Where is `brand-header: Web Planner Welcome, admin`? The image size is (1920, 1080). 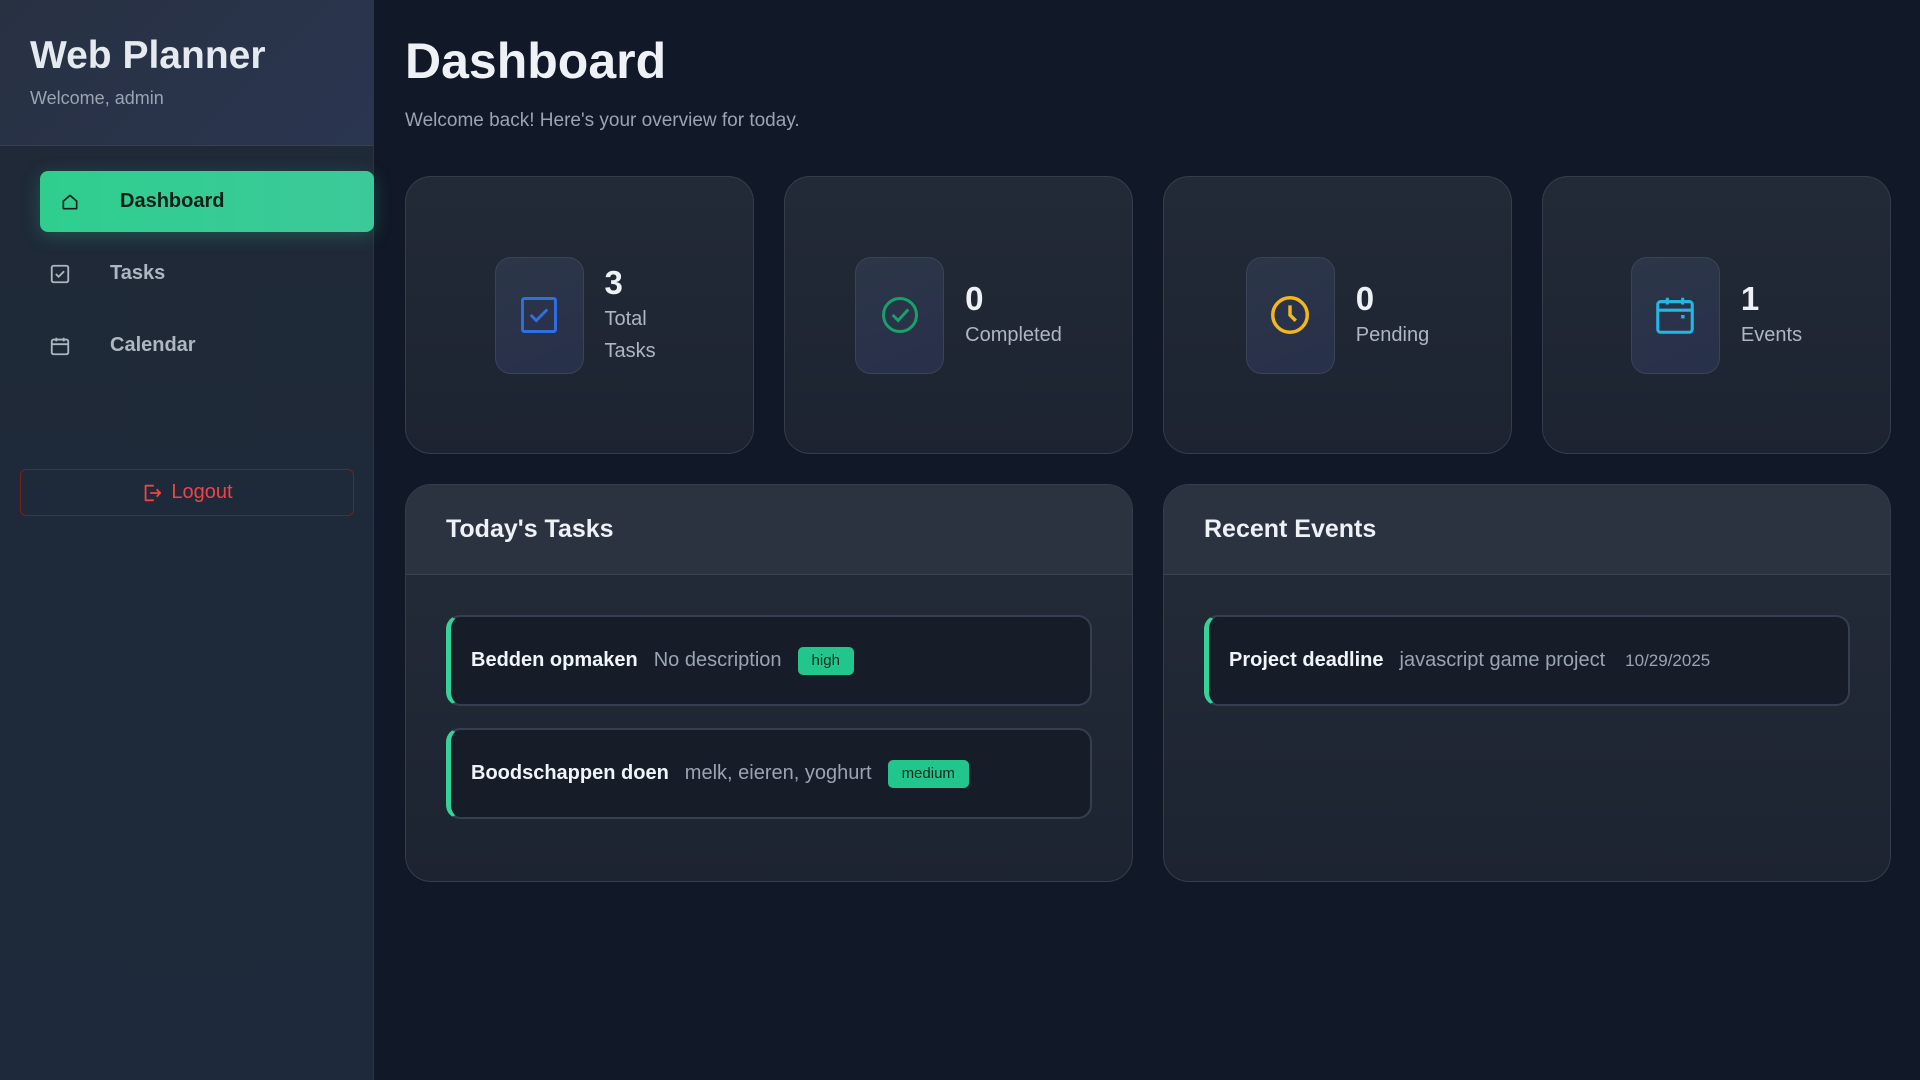 brand-header: Web Planner Welcome, admin is located at coordinates (186, 73).